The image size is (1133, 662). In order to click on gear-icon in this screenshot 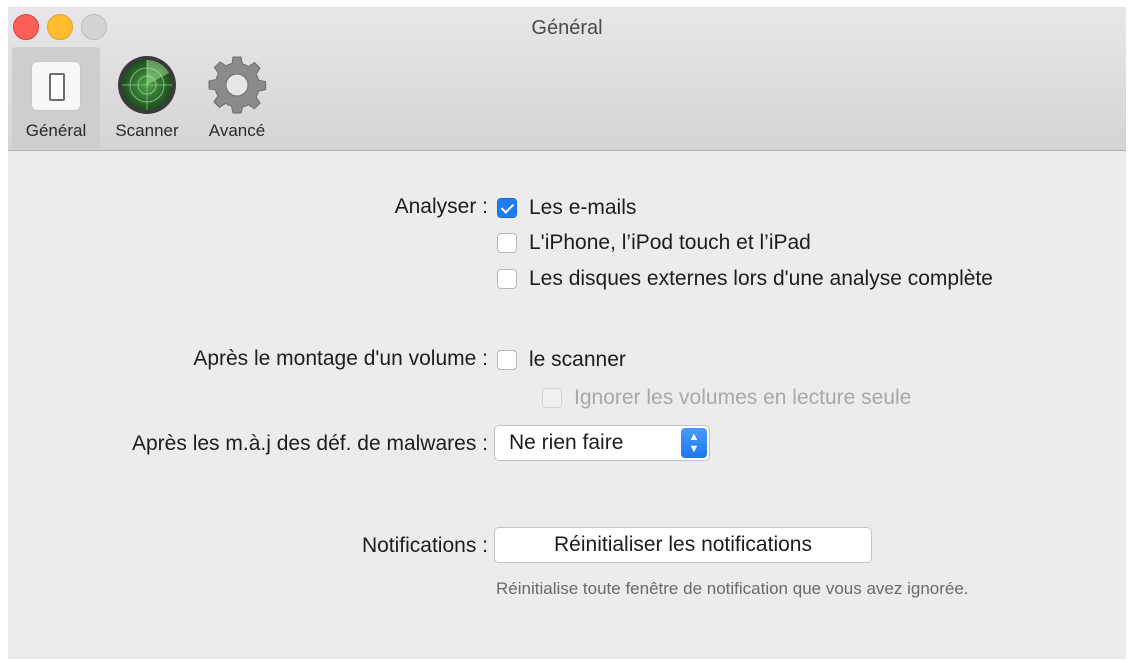, I will do `click(237, 85)`.